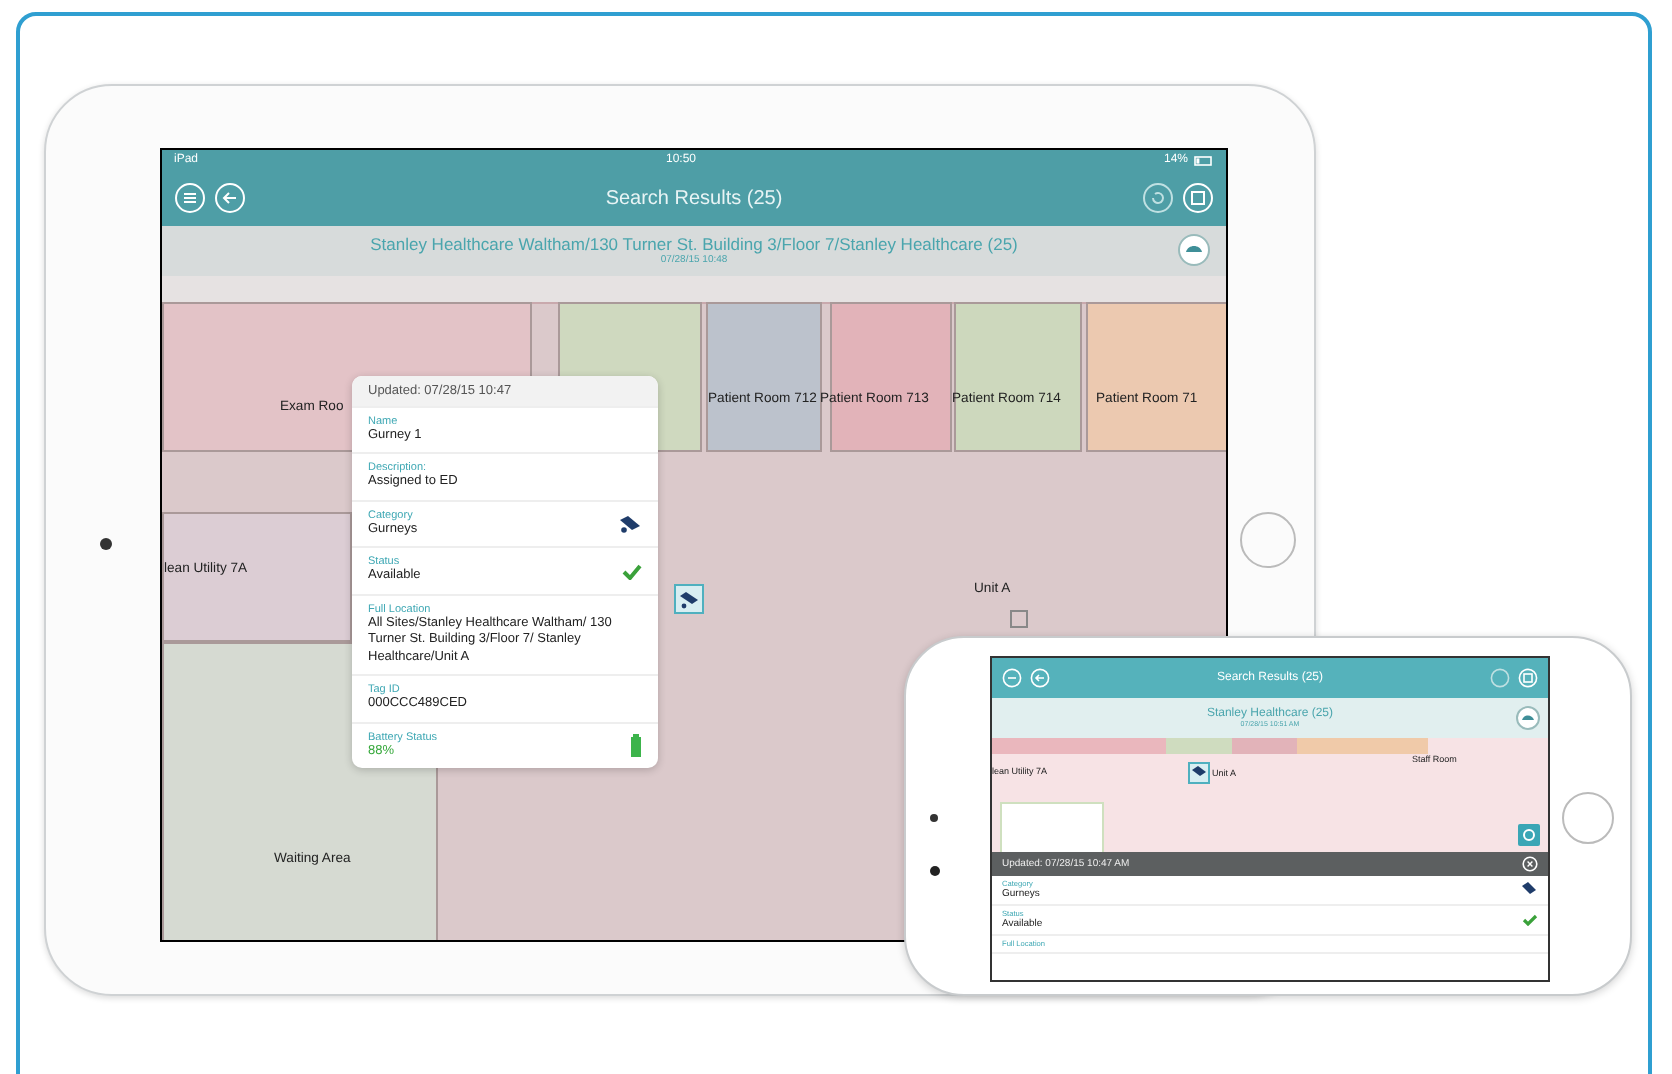 The width and height of the screenshot is (1672, 1074). Describe the element at coordinates (1052, 827) in the screenshot. I see `room-area` at that location.